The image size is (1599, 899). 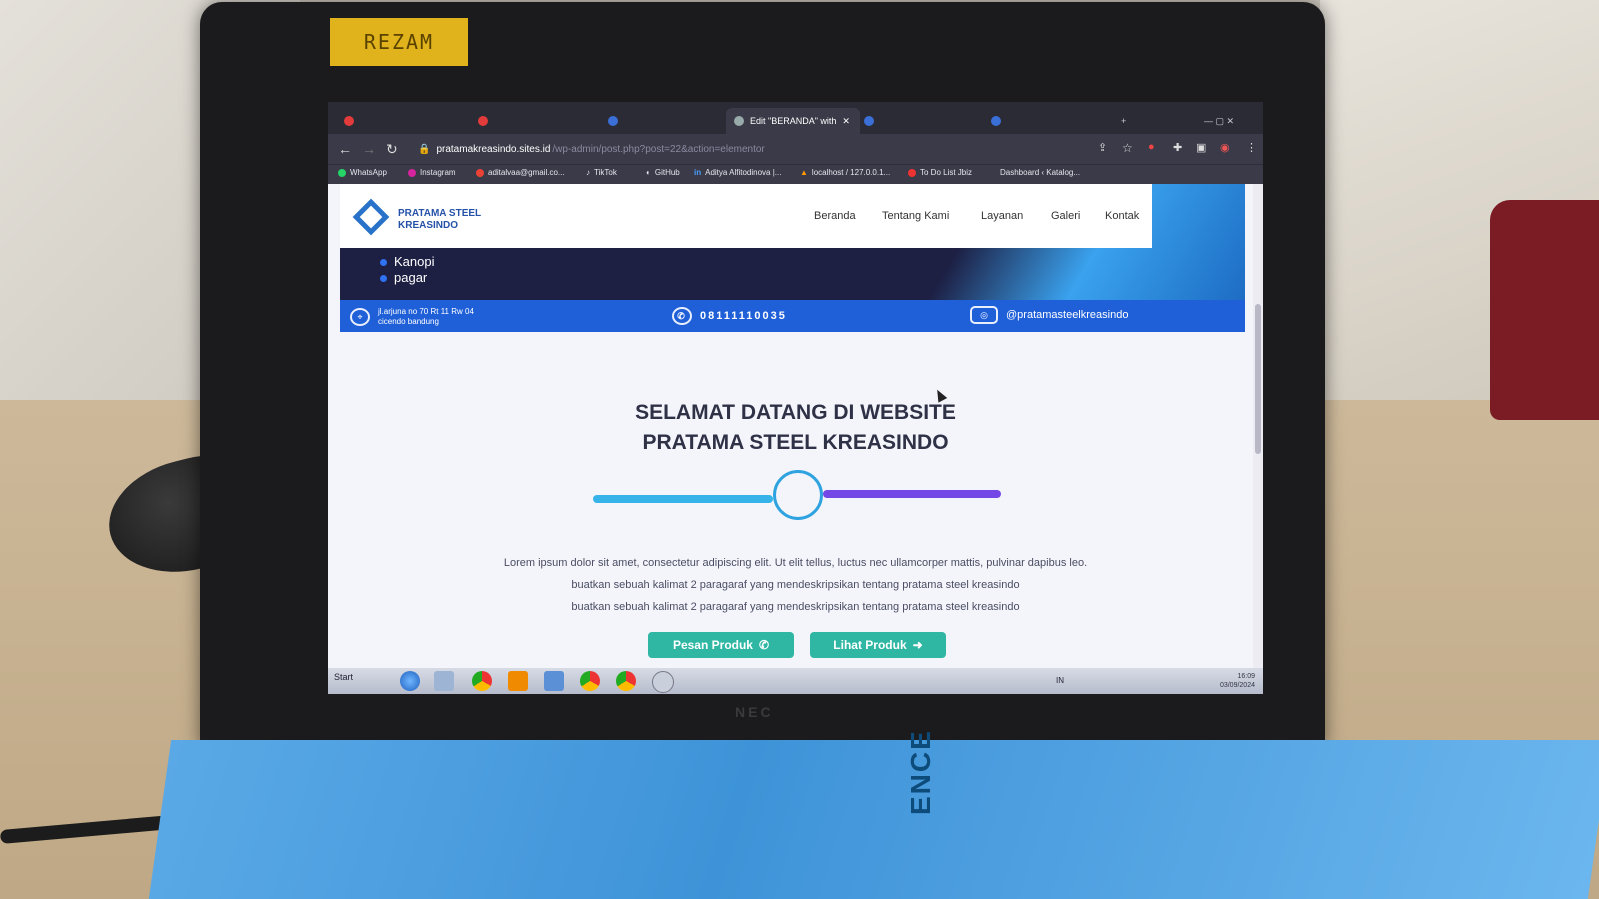 What do you see at coordinates (878, 645) in the screenshot?
I see `view-product-button: Lihat Produk ➜` at bounding box center [878, 645].